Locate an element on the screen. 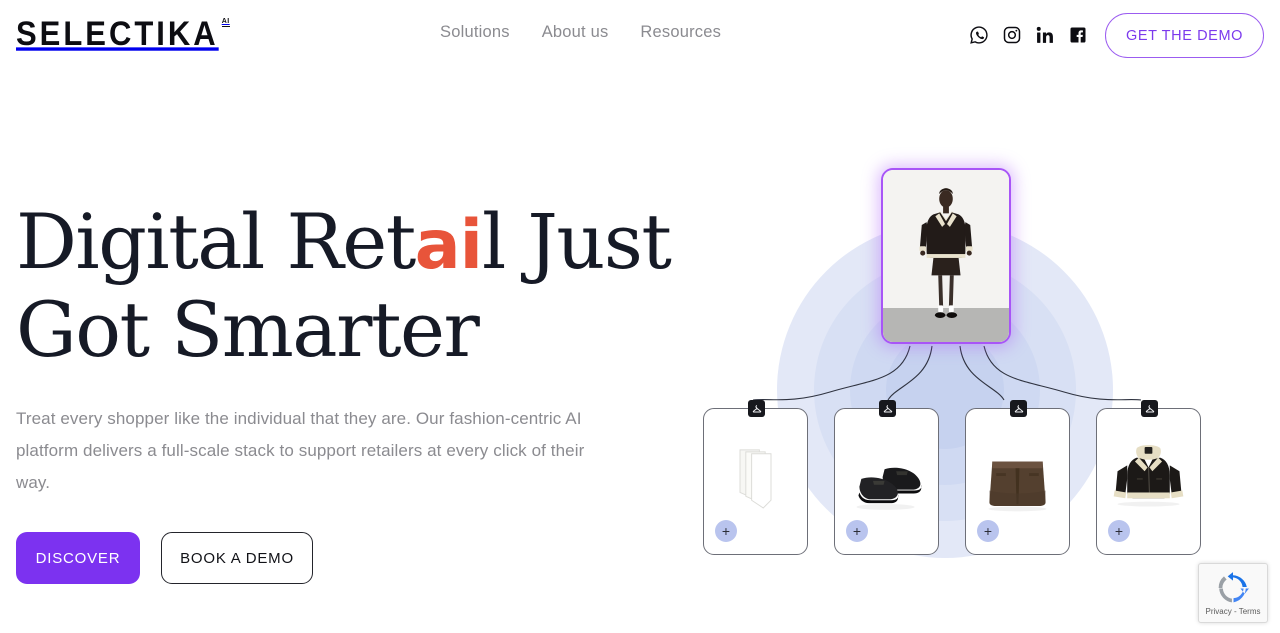 The width and height of the screenshot is (1280, 633). brand-logo-text: SELECTIKA is located at coordinates (117, 33).